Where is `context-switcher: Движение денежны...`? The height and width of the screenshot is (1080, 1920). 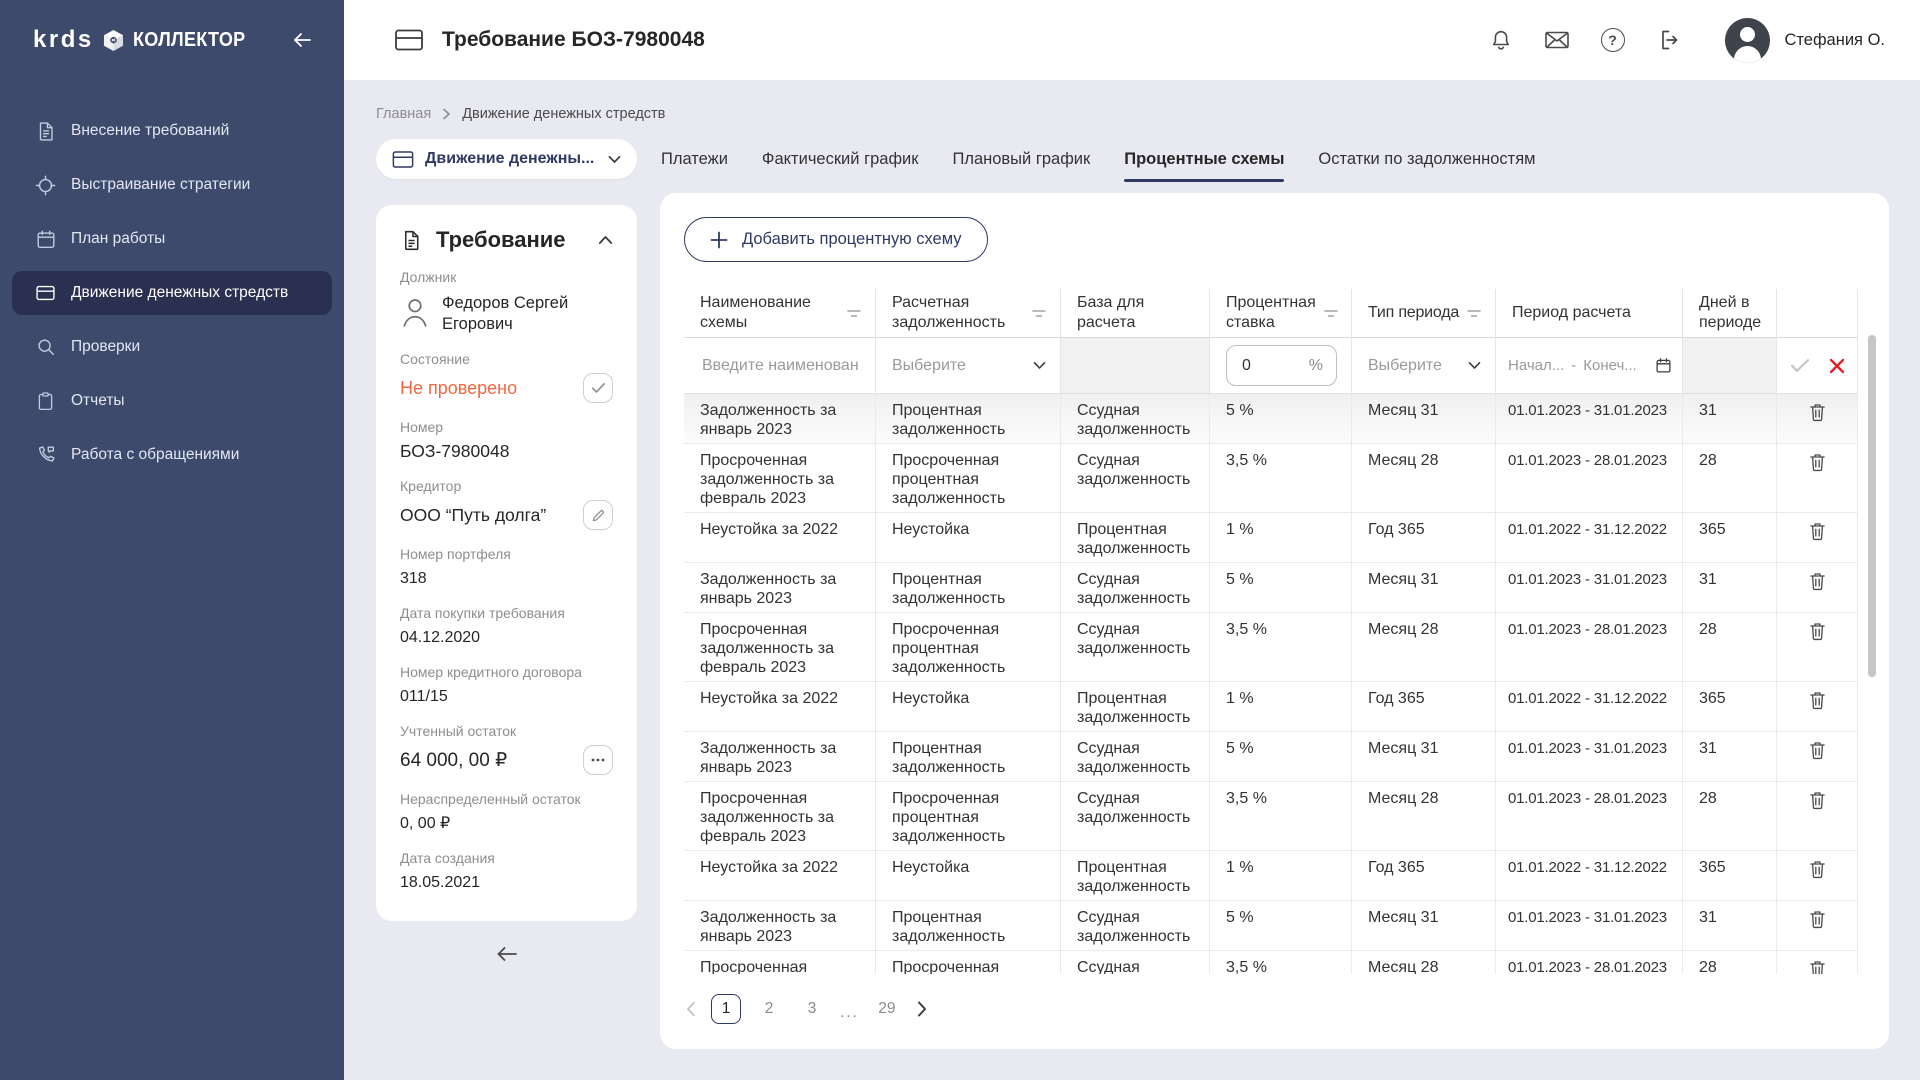
context-switcher: Движение денежны... is located at coordinates (506, 159).